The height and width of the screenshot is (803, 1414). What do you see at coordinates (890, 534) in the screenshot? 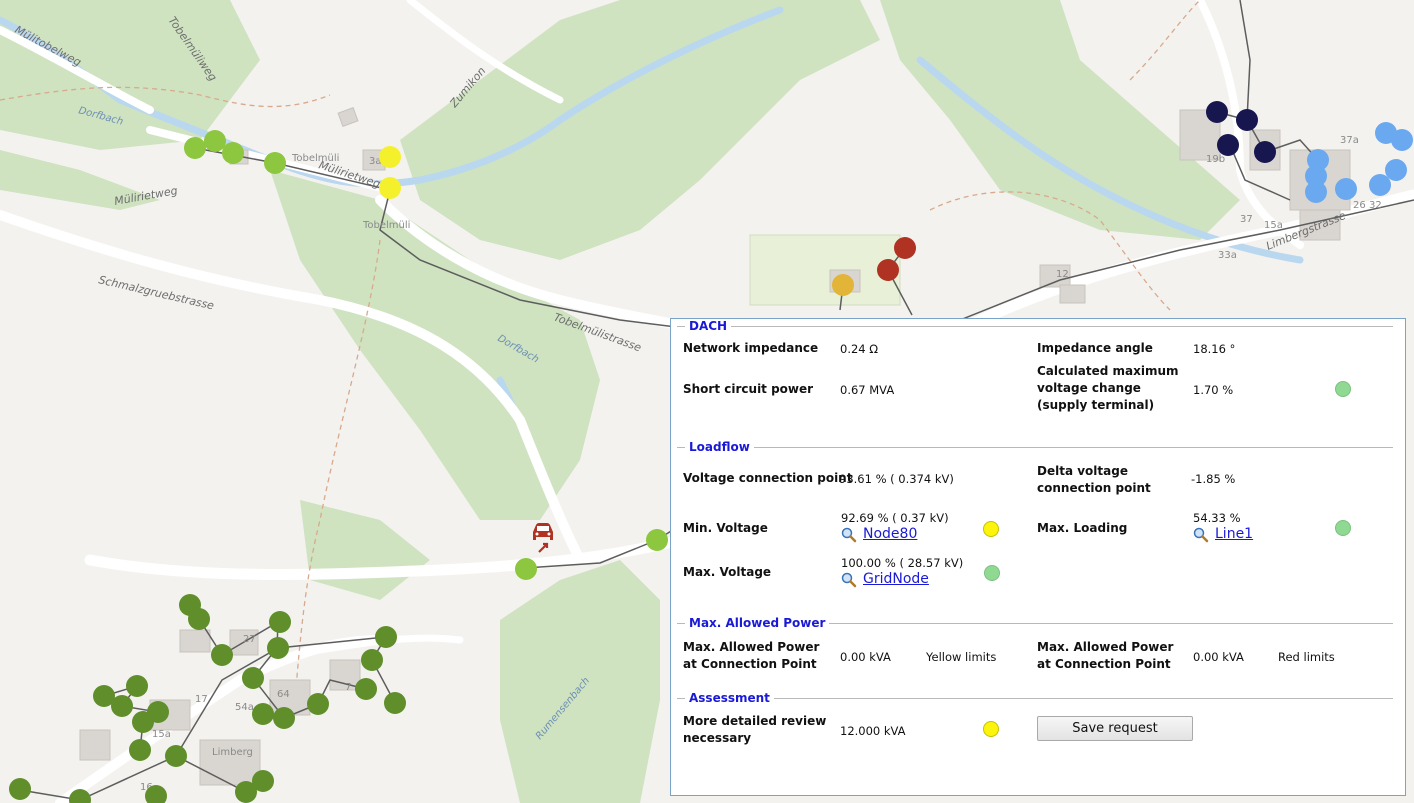
I see `node-link-text: Node80` at bounding box center [890, 534].